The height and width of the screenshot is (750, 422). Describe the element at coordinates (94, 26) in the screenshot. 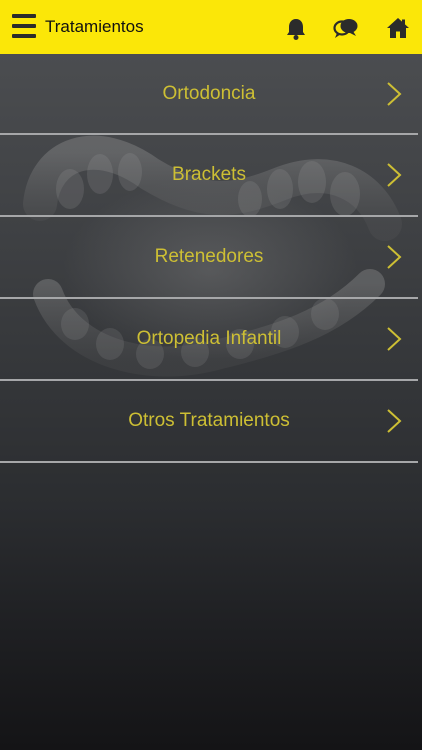

I see `page-title: Tratamientos` at that location.